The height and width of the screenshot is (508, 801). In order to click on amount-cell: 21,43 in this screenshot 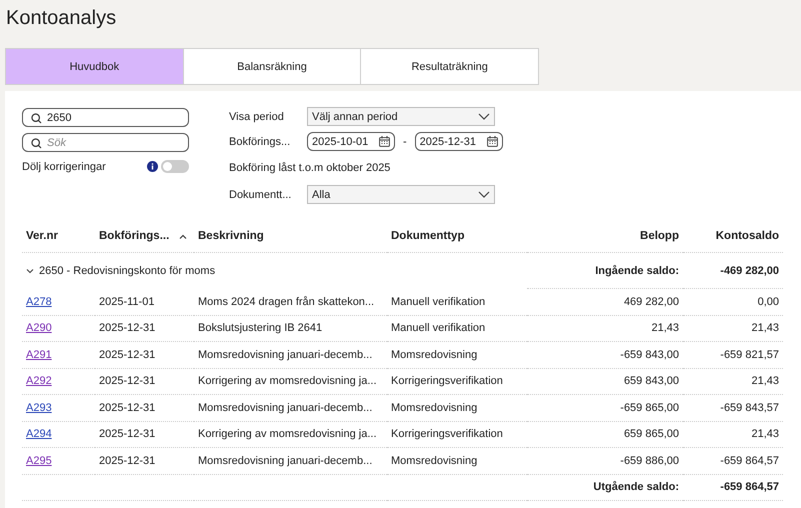, I will do `click(665, 328)`.